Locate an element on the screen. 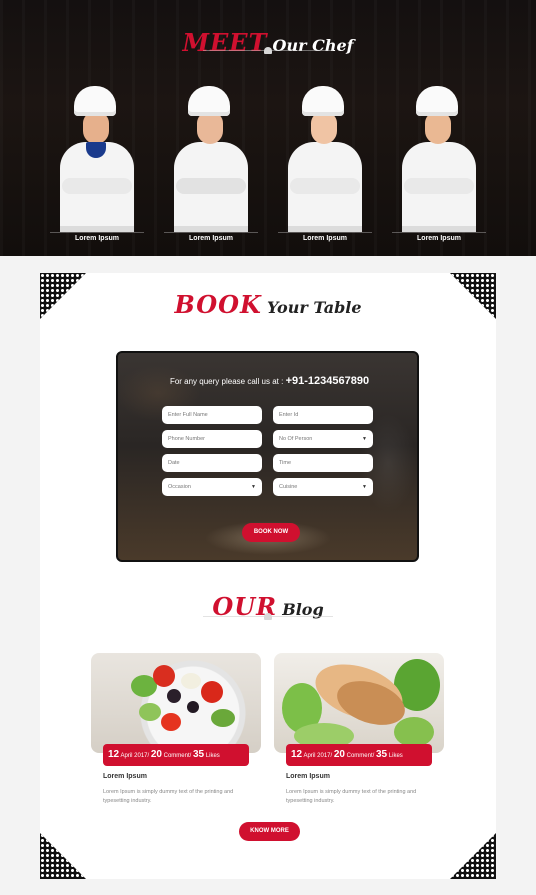 This screenshot has width=536, height=895. booking-section-title: BOOK Your Table is located at coordinates (268, 304).